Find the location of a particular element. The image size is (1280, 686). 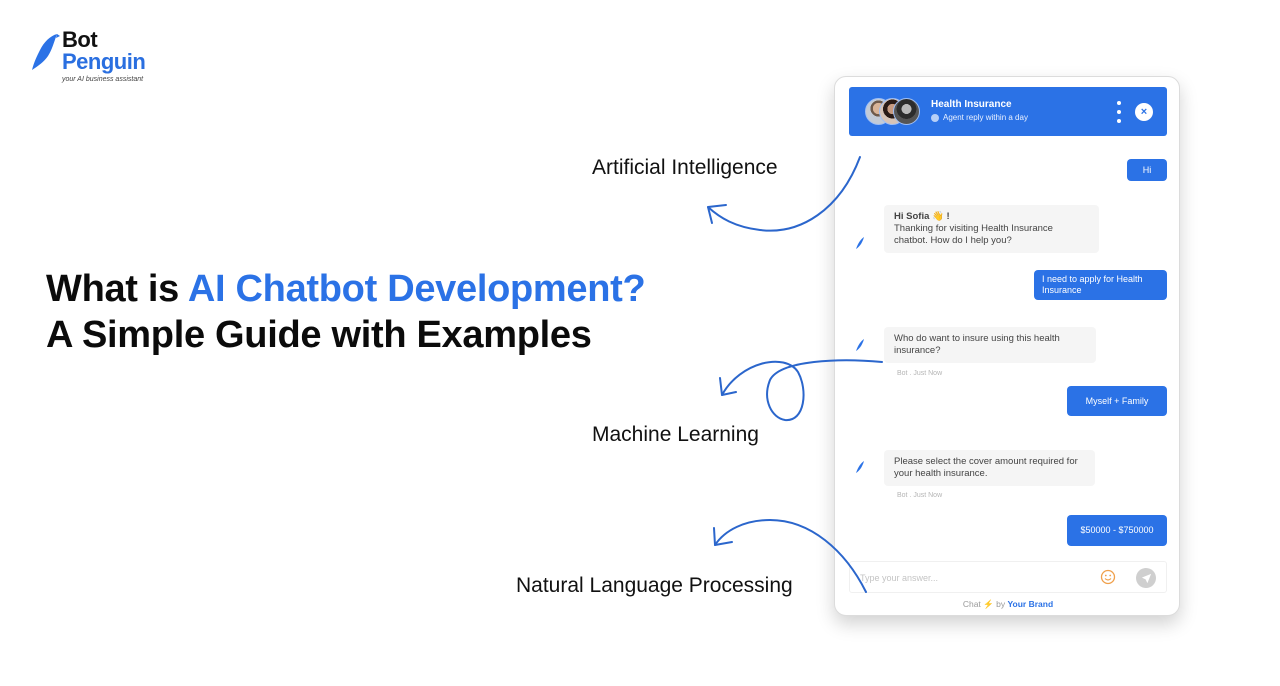

topic-machine-learning: Machine Learning is located at coordinates (675, 434).